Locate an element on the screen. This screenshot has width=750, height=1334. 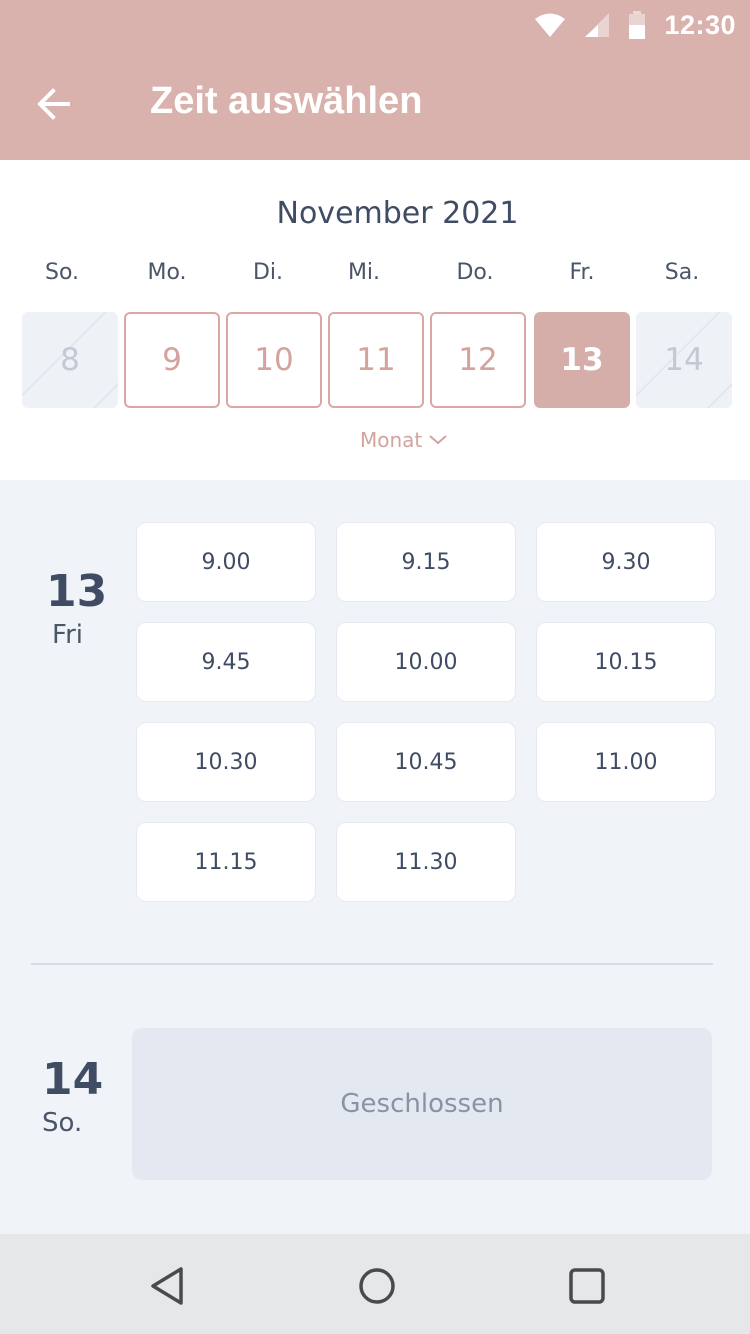
day-cell-11: 11 is located at coordinates (376, 360).